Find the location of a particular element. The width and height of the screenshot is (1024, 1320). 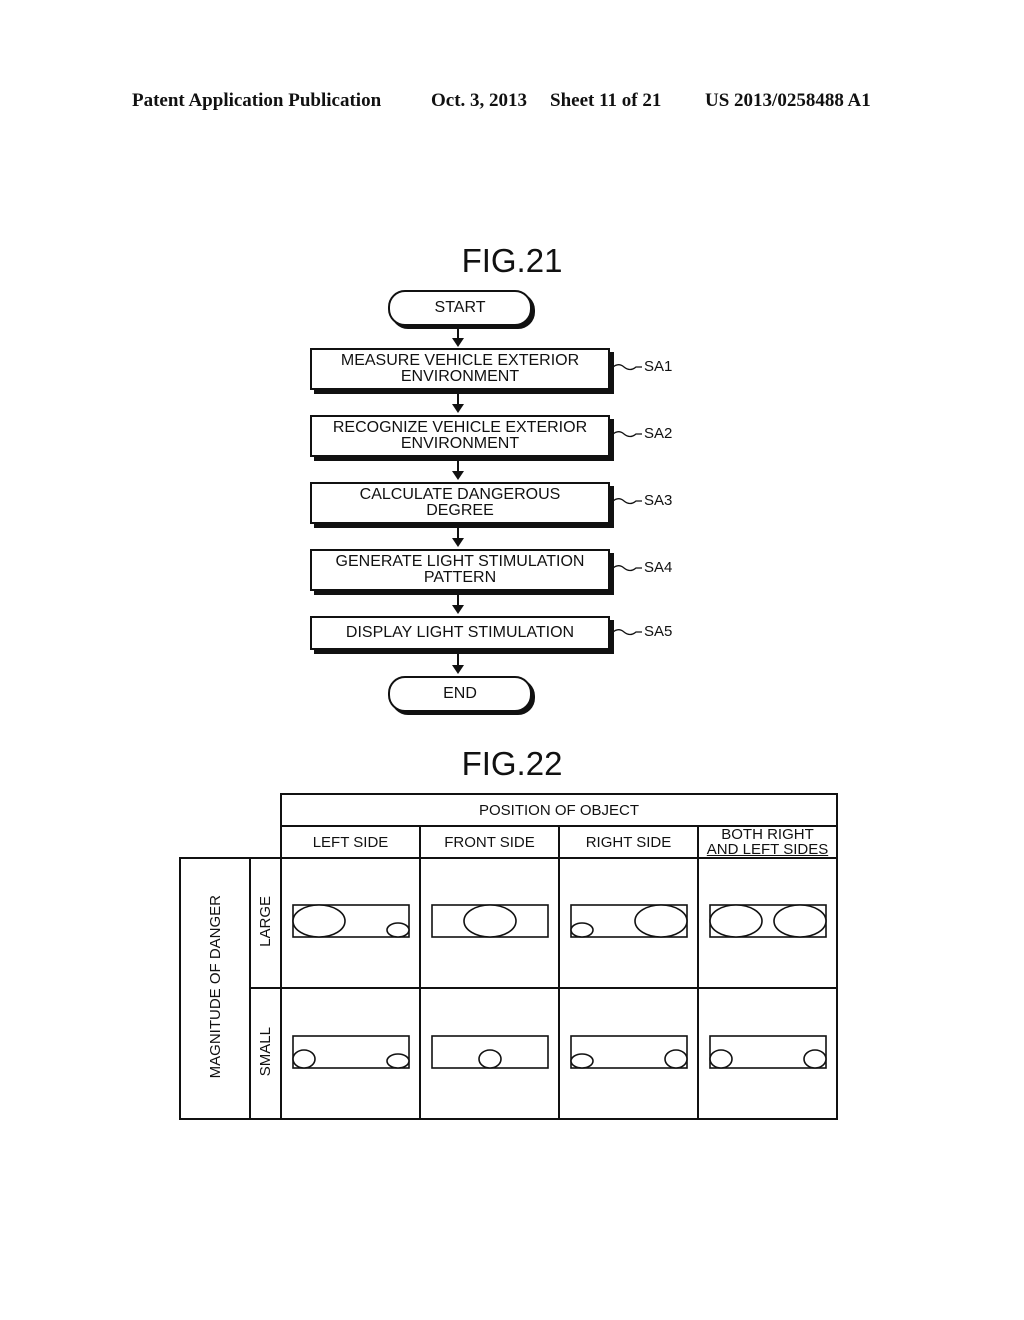

step-sa3: CALCULATE DANGEROUS DEGREE is located at coordinates (460, 503).